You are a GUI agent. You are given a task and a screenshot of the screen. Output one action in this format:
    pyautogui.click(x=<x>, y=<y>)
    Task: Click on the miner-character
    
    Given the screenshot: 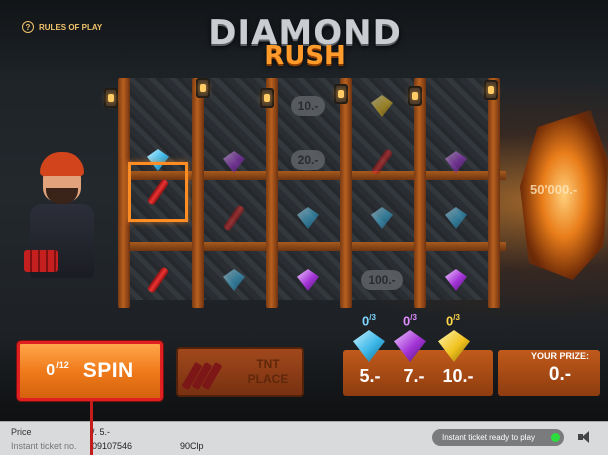 What is the action you would take?
    pyautogui.click(x=65, y=225)
    